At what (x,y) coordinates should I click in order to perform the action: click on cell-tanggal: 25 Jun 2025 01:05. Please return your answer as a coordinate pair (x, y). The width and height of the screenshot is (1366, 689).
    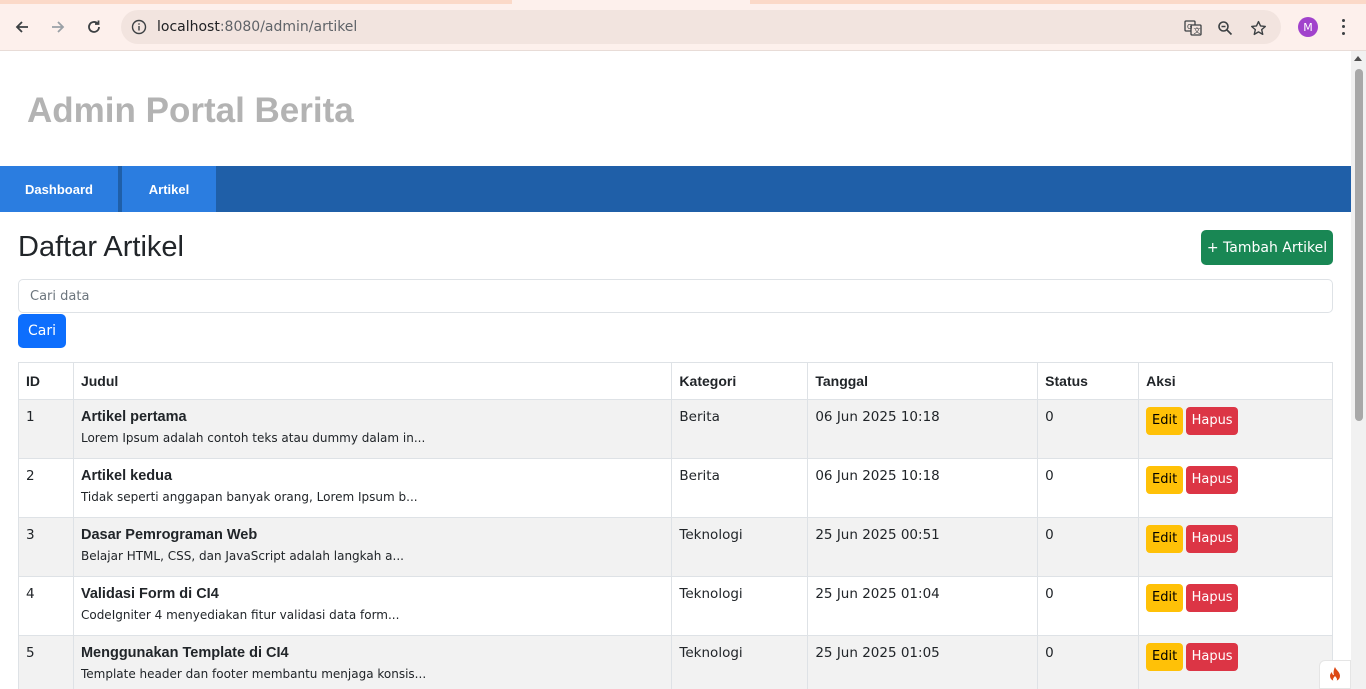
    Looking at the image, I should click on (923, 662).